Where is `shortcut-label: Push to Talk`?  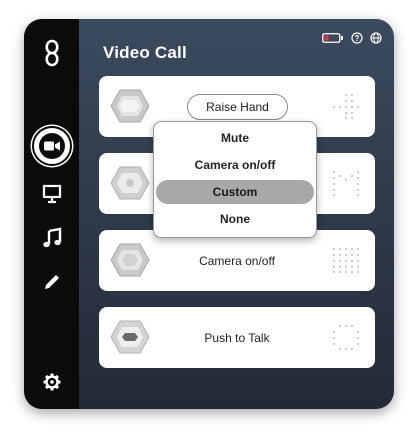 shortcut-label: Push to Talk is located at coordinates (237, 338).